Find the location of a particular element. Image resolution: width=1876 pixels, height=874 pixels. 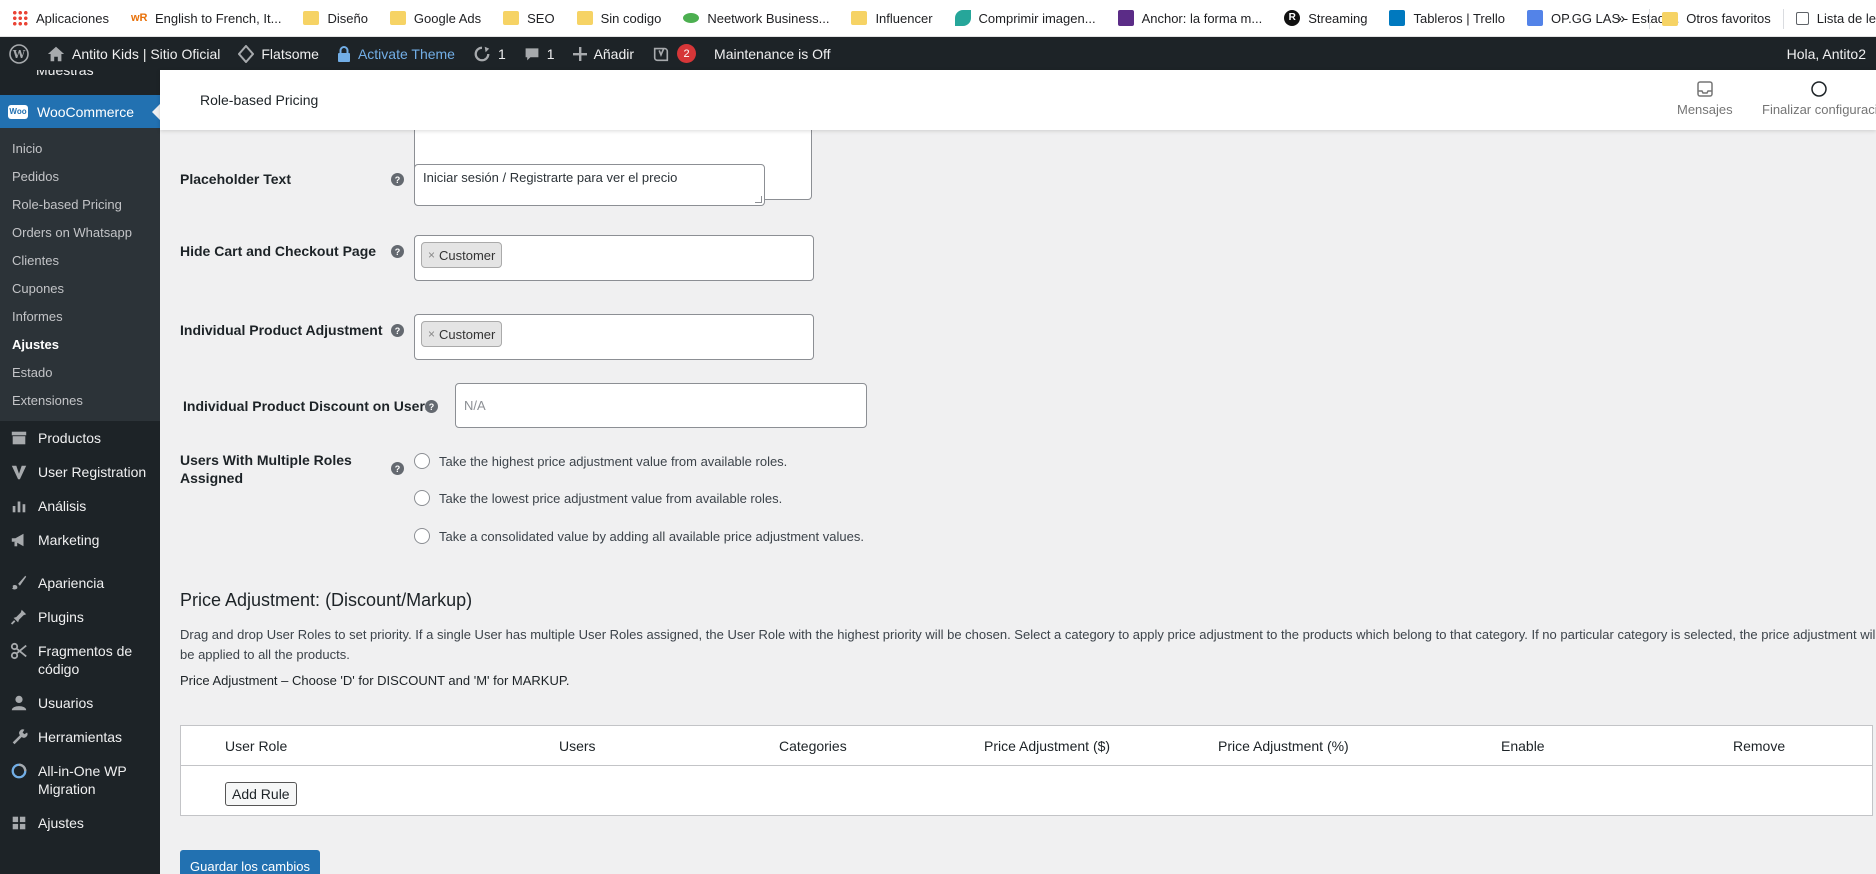

hide-cart-roles-select: × Customer is located at coordinates (614, 258).